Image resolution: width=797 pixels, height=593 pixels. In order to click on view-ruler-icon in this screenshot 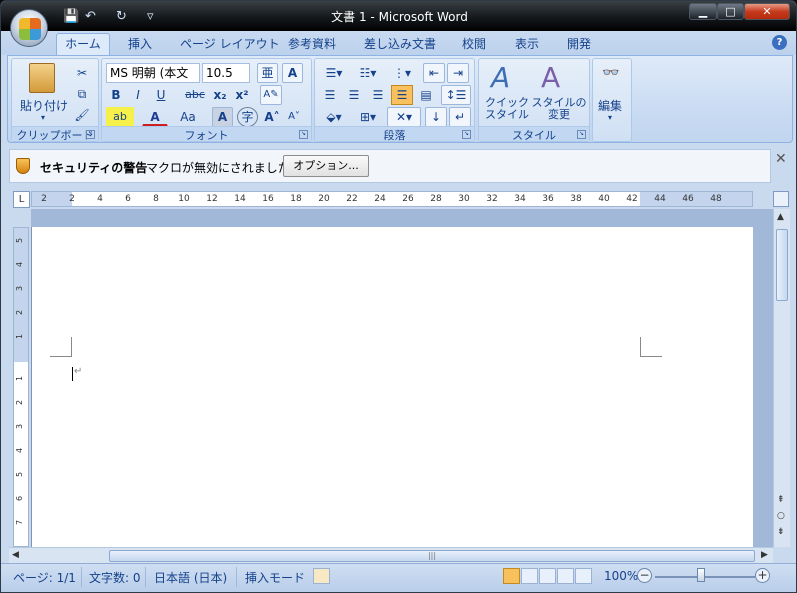, I will do `click(781, 199)`.